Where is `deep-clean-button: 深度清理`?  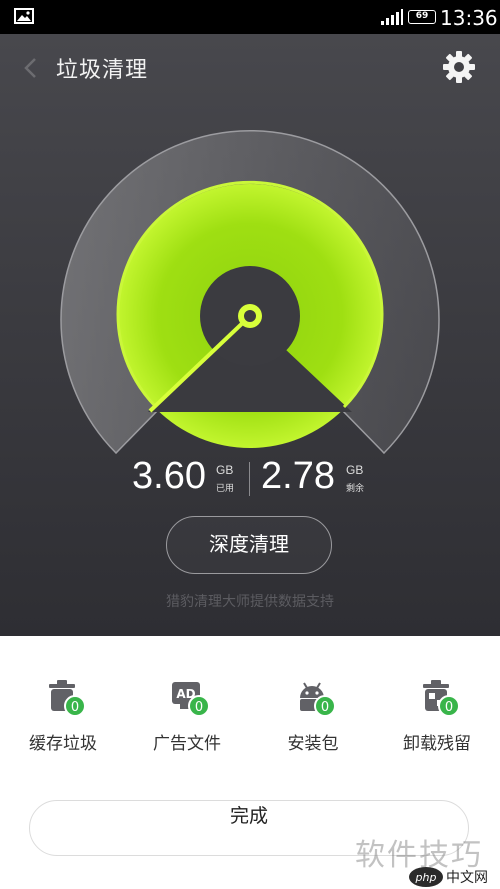
deep-clean-button: 深度清理 is located at coordinates (249, 545).